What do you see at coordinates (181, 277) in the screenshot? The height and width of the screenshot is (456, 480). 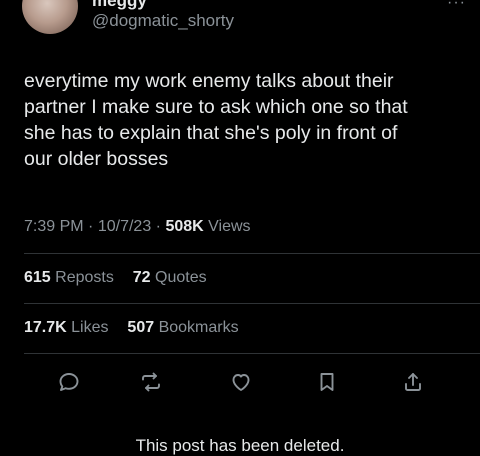 I see `quotes-label: Quotes` at bounding box center [181, 277].